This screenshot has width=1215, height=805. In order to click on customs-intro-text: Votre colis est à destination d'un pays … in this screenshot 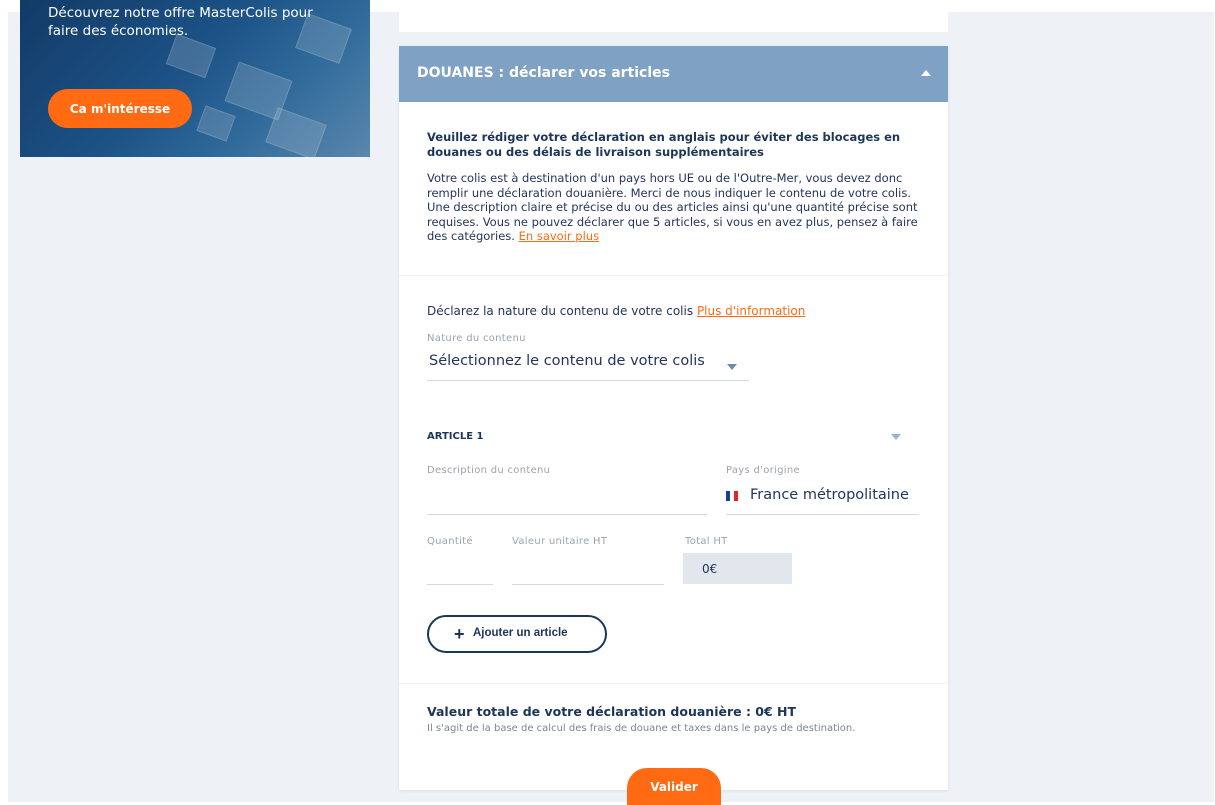, I will do `click(672, 207)`.